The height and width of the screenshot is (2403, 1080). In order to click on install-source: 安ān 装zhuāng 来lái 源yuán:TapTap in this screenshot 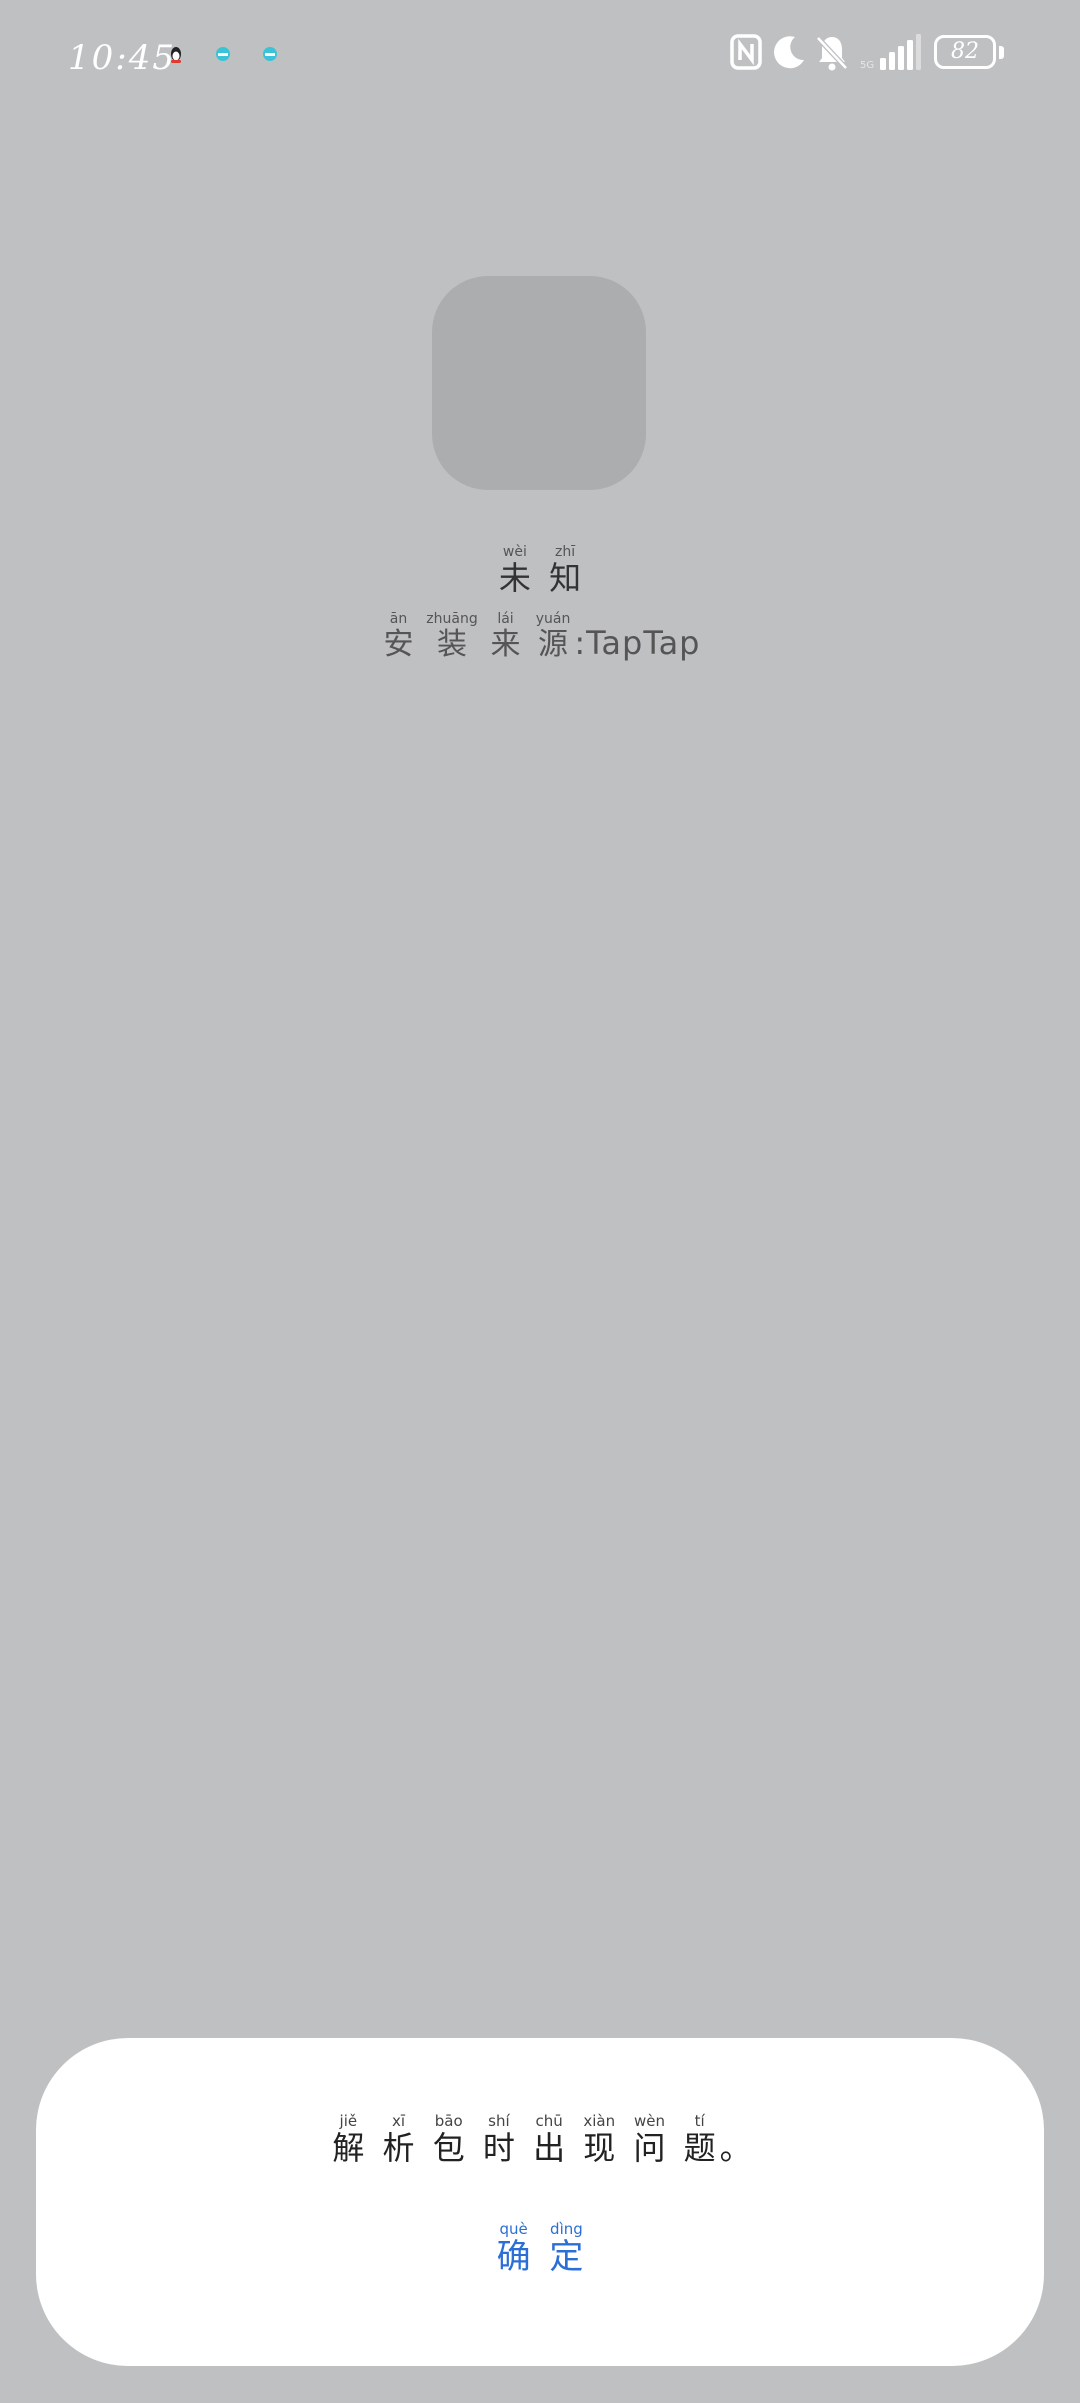, I will do `click(540, 637)`.